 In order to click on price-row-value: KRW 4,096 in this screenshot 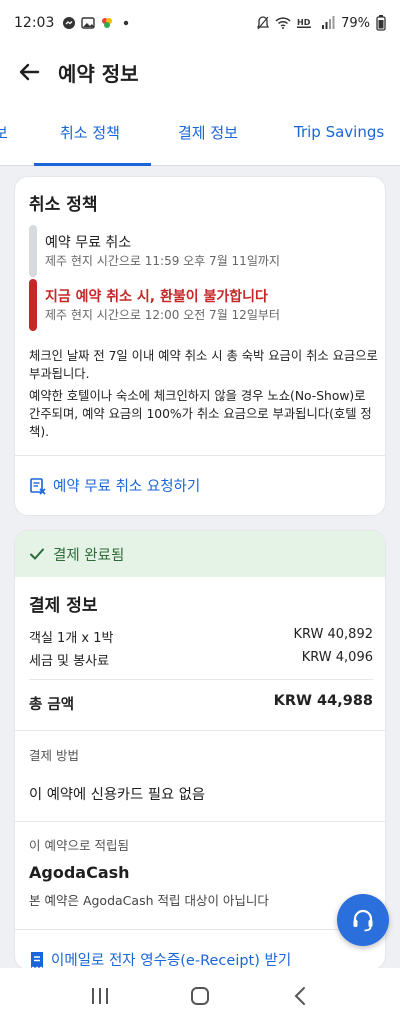, I will do `click(337, 657)`.